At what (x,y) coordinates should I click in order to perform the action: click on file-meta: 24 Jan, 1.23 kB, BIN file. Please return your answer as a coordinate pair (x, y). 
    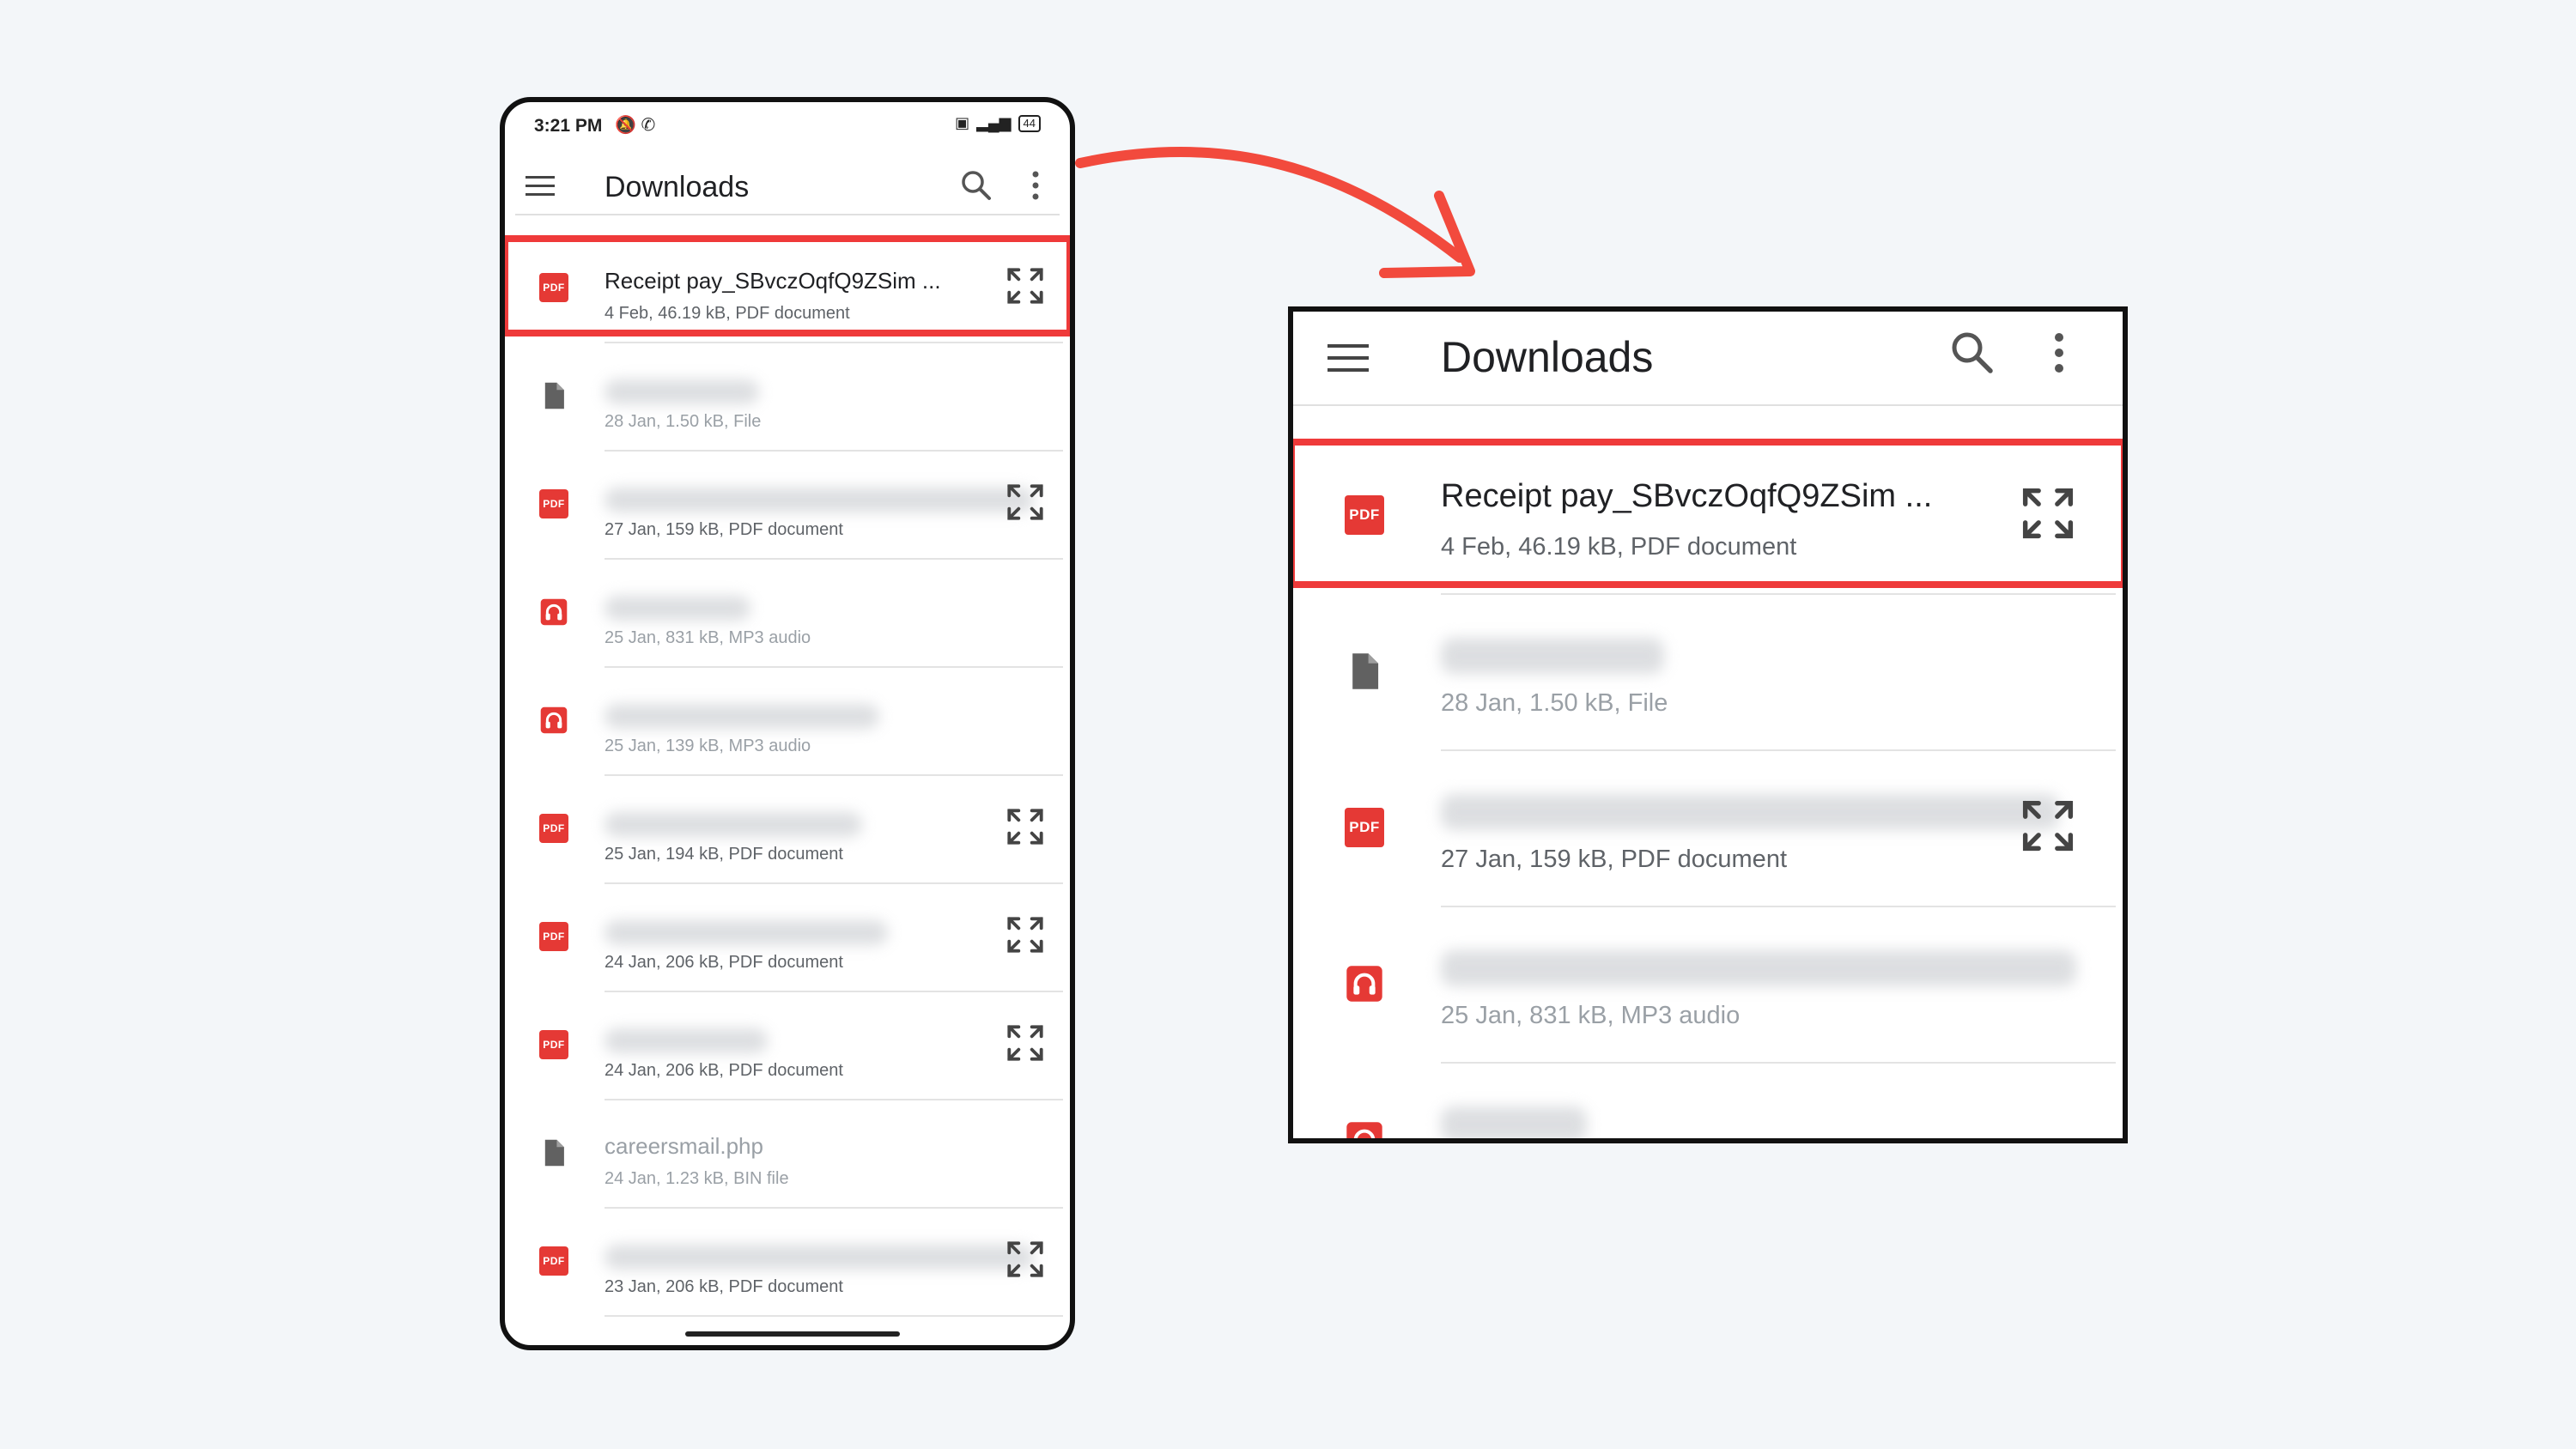
    Looking at the image, I should click on (697, 1178).